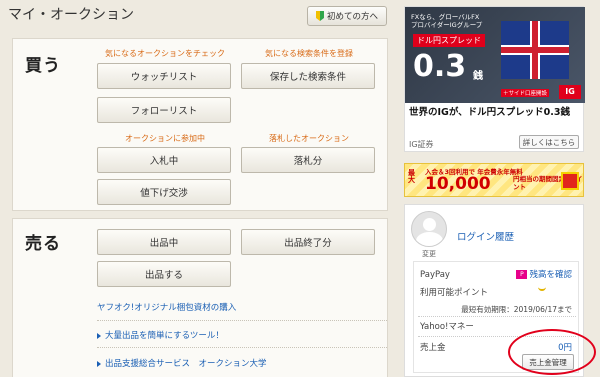 This screenshot has width=600, height=377. What do you see at coordinates (440, 66) in the screenshot?
I see `ad-spread-value: 0.3` at bounding box center [440, 66].